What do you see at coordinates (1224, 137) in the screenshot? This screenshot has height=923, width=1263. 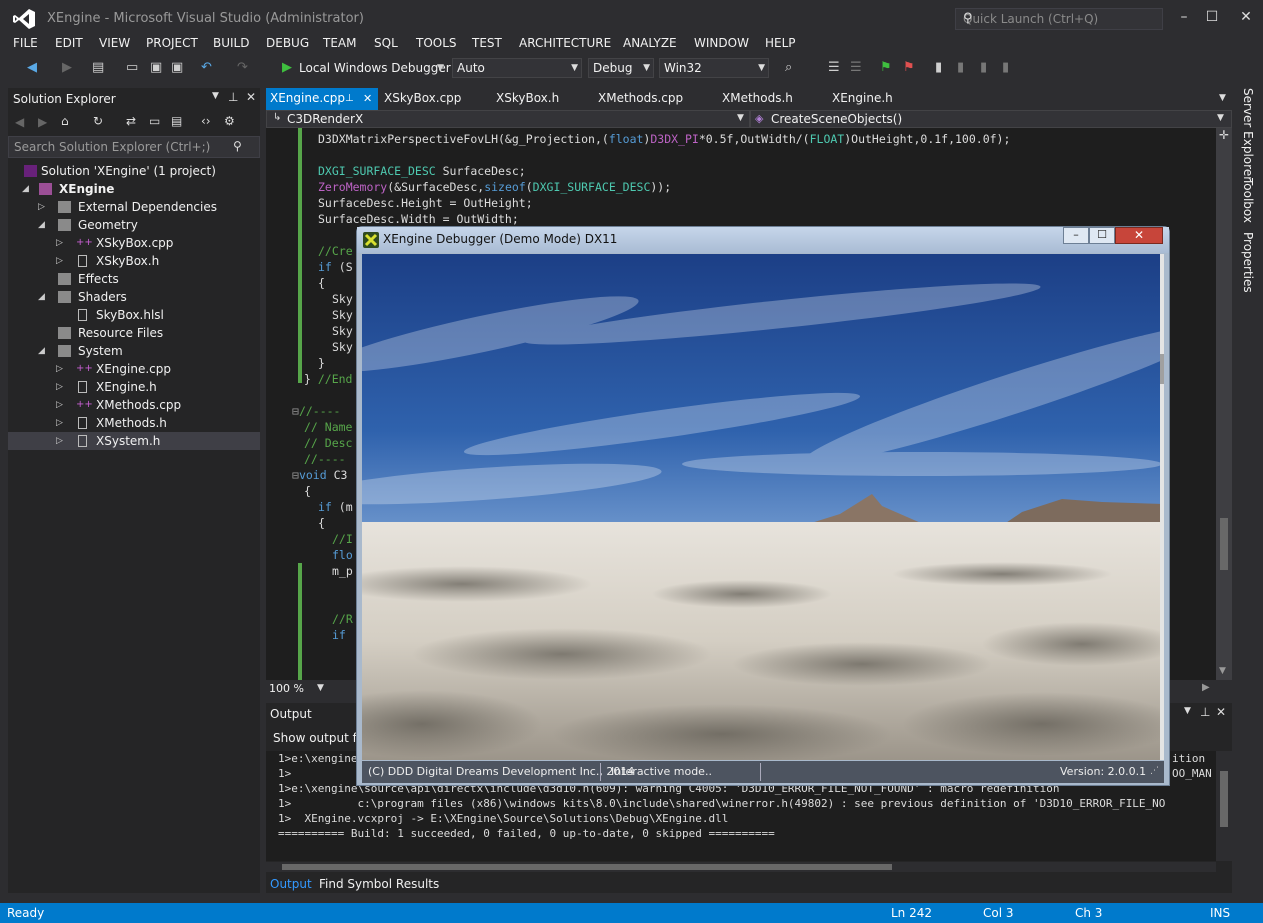 I see `split-icon: ✛` at bounding box center [1224, 137].